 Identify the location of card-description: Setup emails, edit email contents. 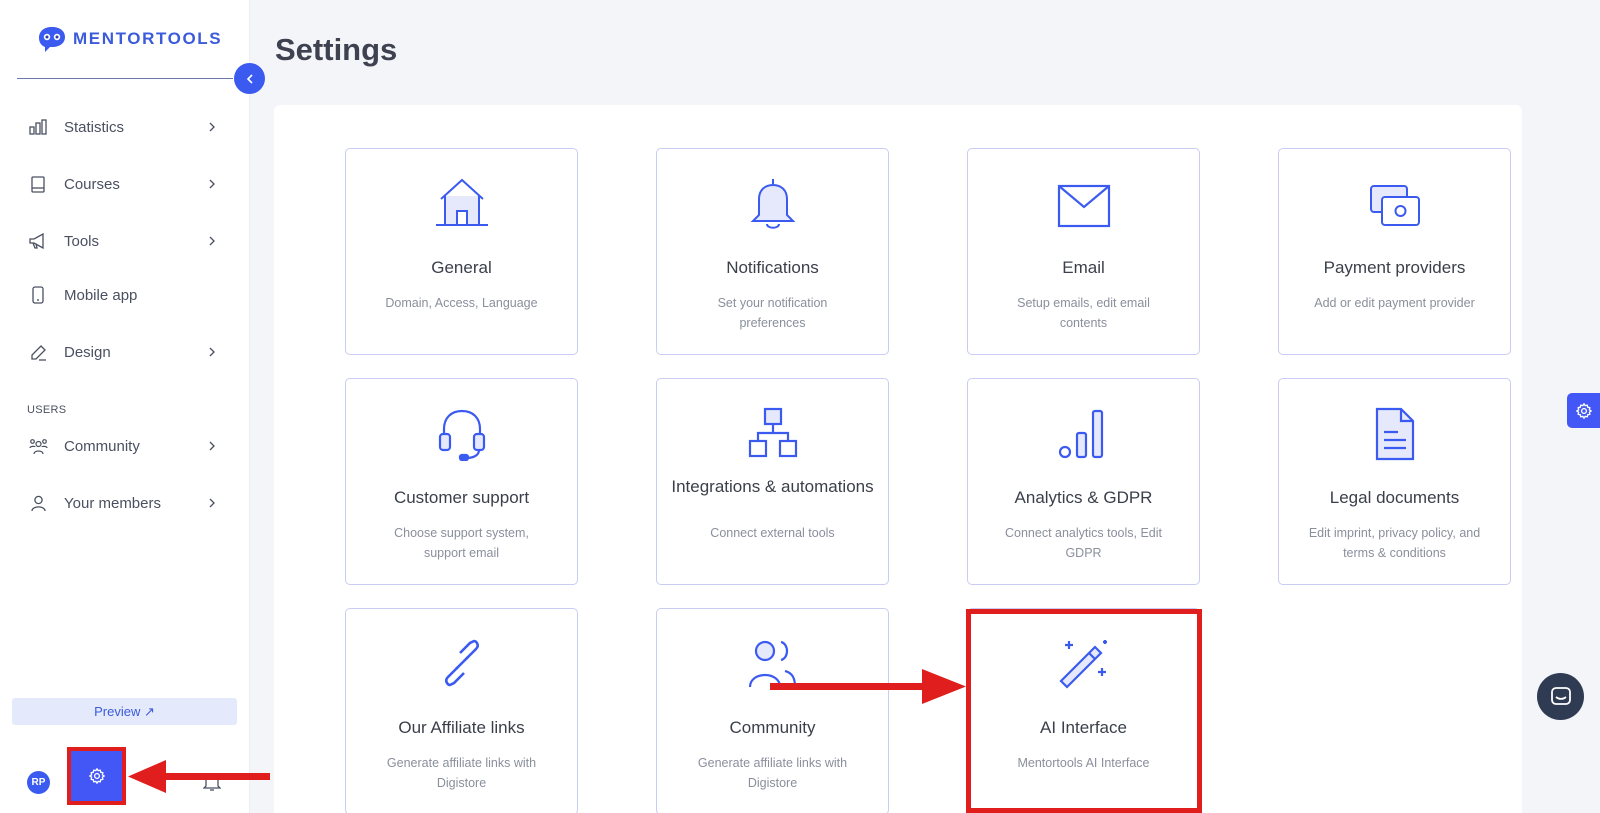
(1083, 313).